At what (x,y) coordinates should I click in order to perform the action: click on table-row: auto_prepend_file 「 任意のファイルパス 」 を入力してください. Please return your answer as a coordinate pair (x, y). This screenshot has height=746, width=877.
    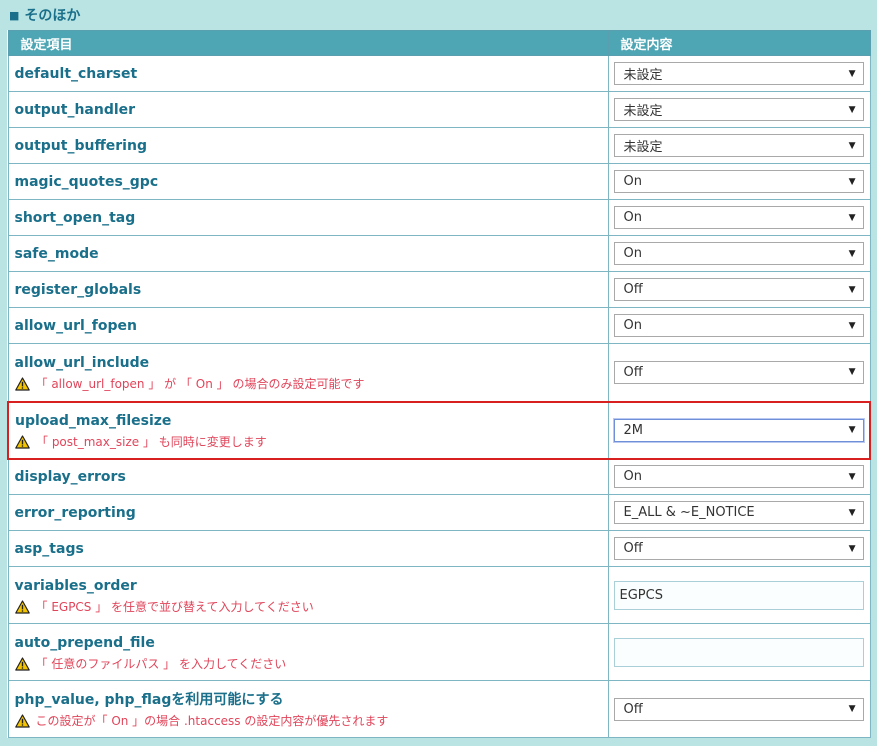
    Looking at the image, I should click on (439, 652).